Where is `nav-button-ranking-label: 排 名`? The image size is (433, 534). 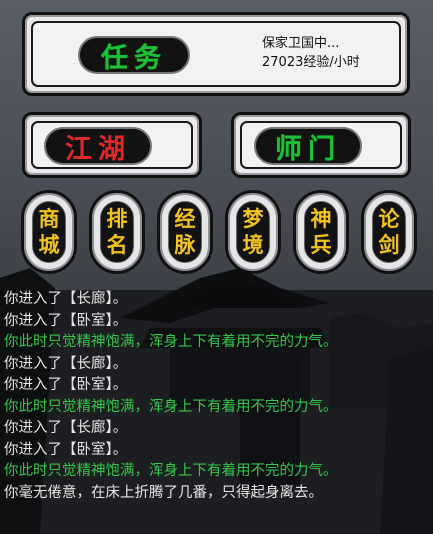 nav-button-ranking-label: 排 名 is located at coordinates (117, 232).